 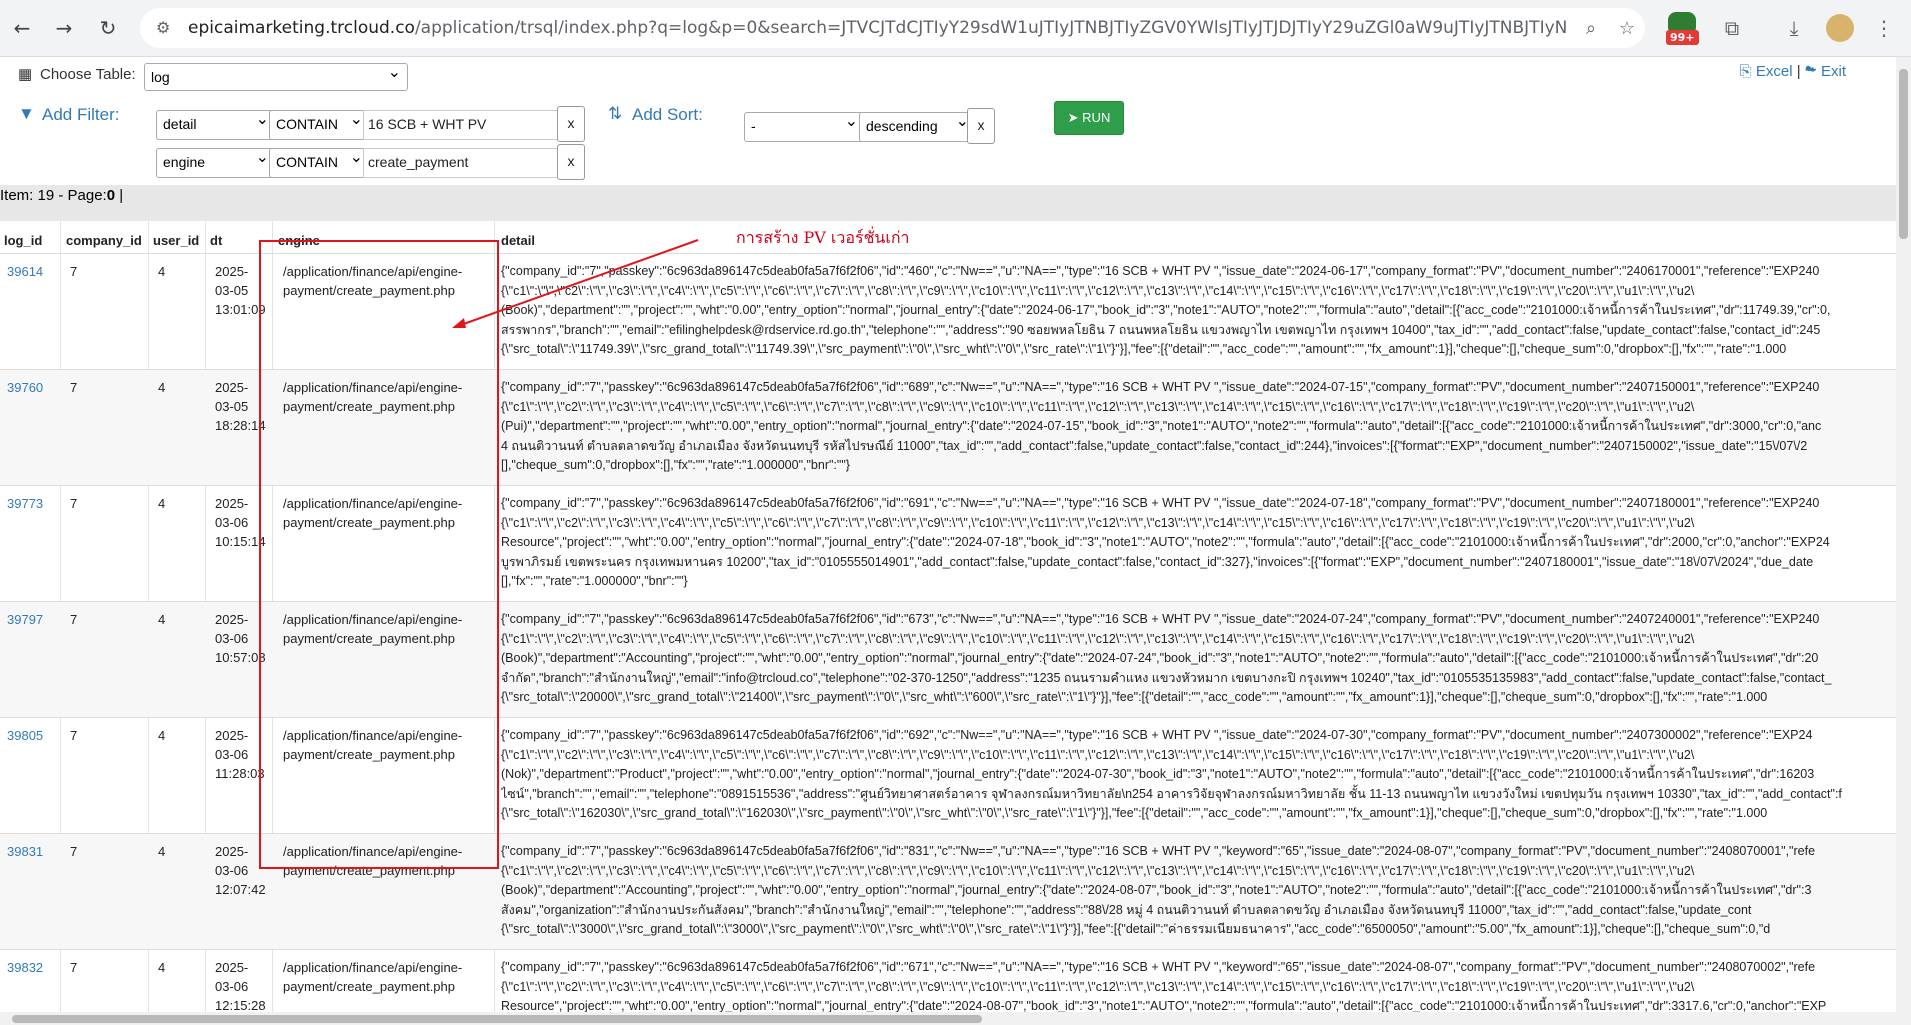 What do you see at coordinates (1903, 154) in the screenshot?
I see `vertical-scroll-thumb` at bounding box center [1903, 154].